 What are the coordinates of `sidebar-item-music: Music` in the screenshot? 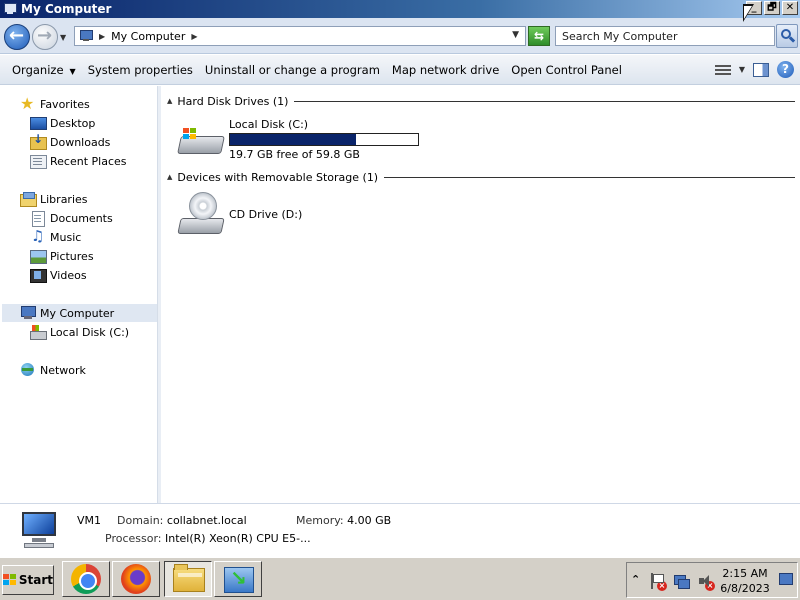 It's located at (55, 236).